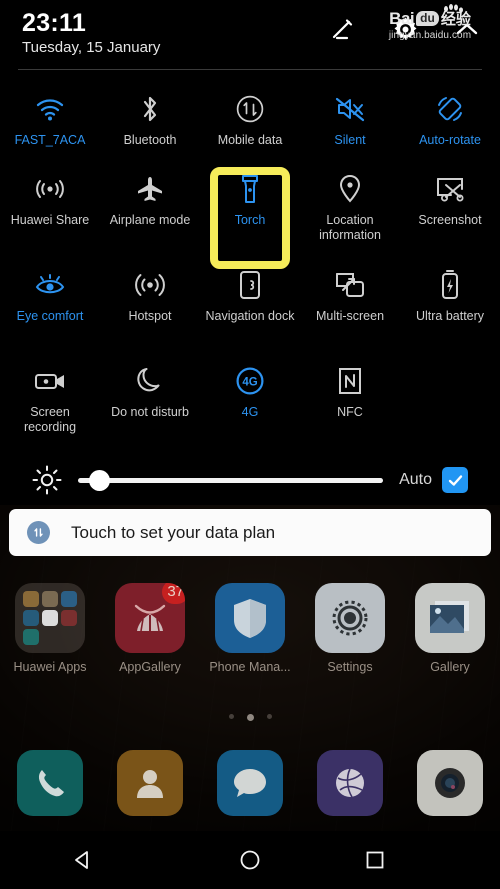 The image size is (500, 889). What do you see at coordinates (250, 220) in the screenshot?
I see `tile-label: Torch` at bounding box center [250, 220].